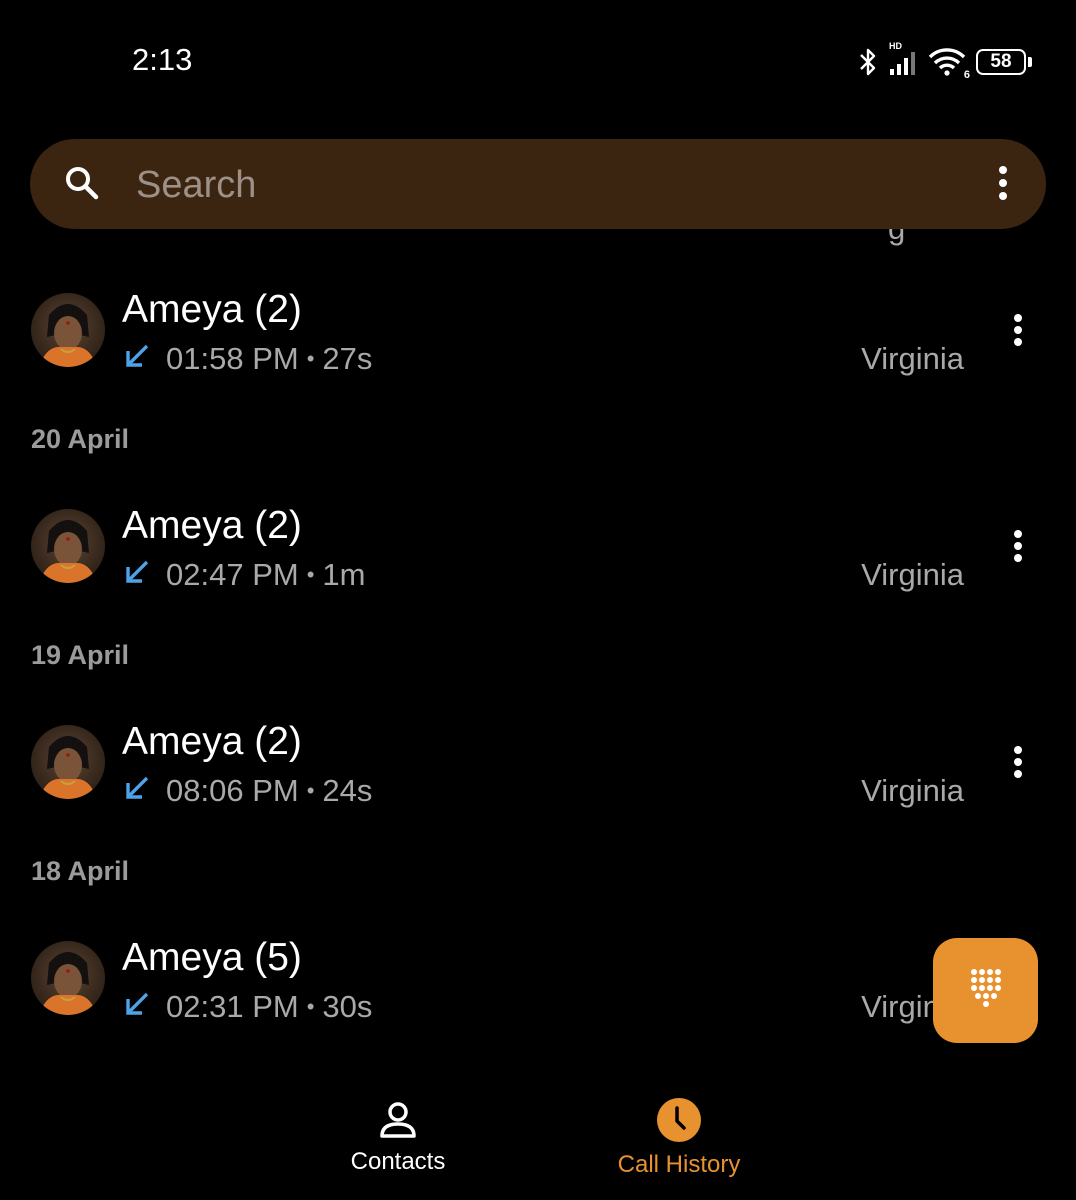 The width and height of the screenshot is (1076, 1200). I want to click on signal-hd-tag: HD, so click(895, 46).